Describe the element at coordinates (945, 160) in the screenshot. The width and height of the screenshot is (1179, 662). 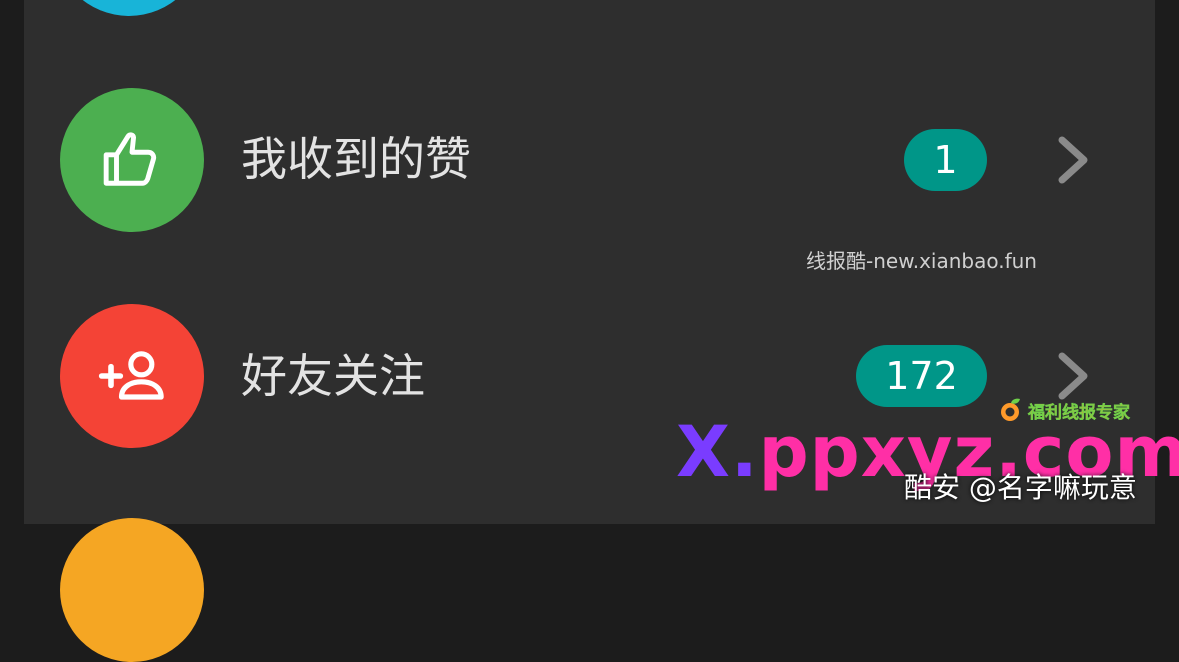
I see `likes-count-badge: 1` at that location.